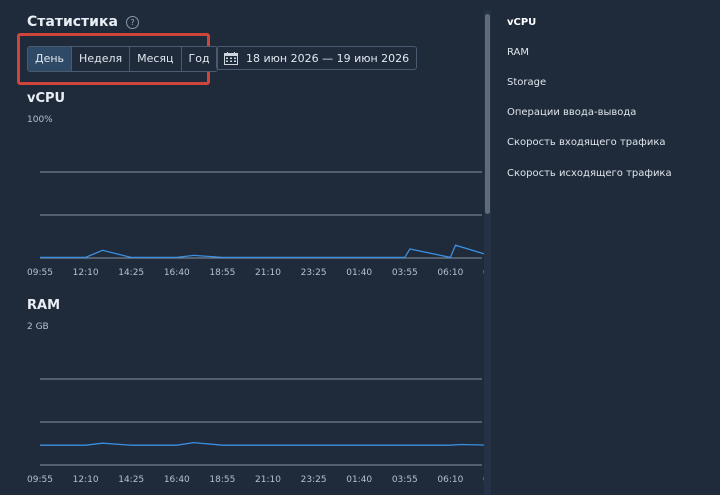 The width and height of the screenshot is (720, 495). What do you see at coordinates (50, 59) in the screenshot?
I see `period-day-button: День` at bounding box center [50, 59].